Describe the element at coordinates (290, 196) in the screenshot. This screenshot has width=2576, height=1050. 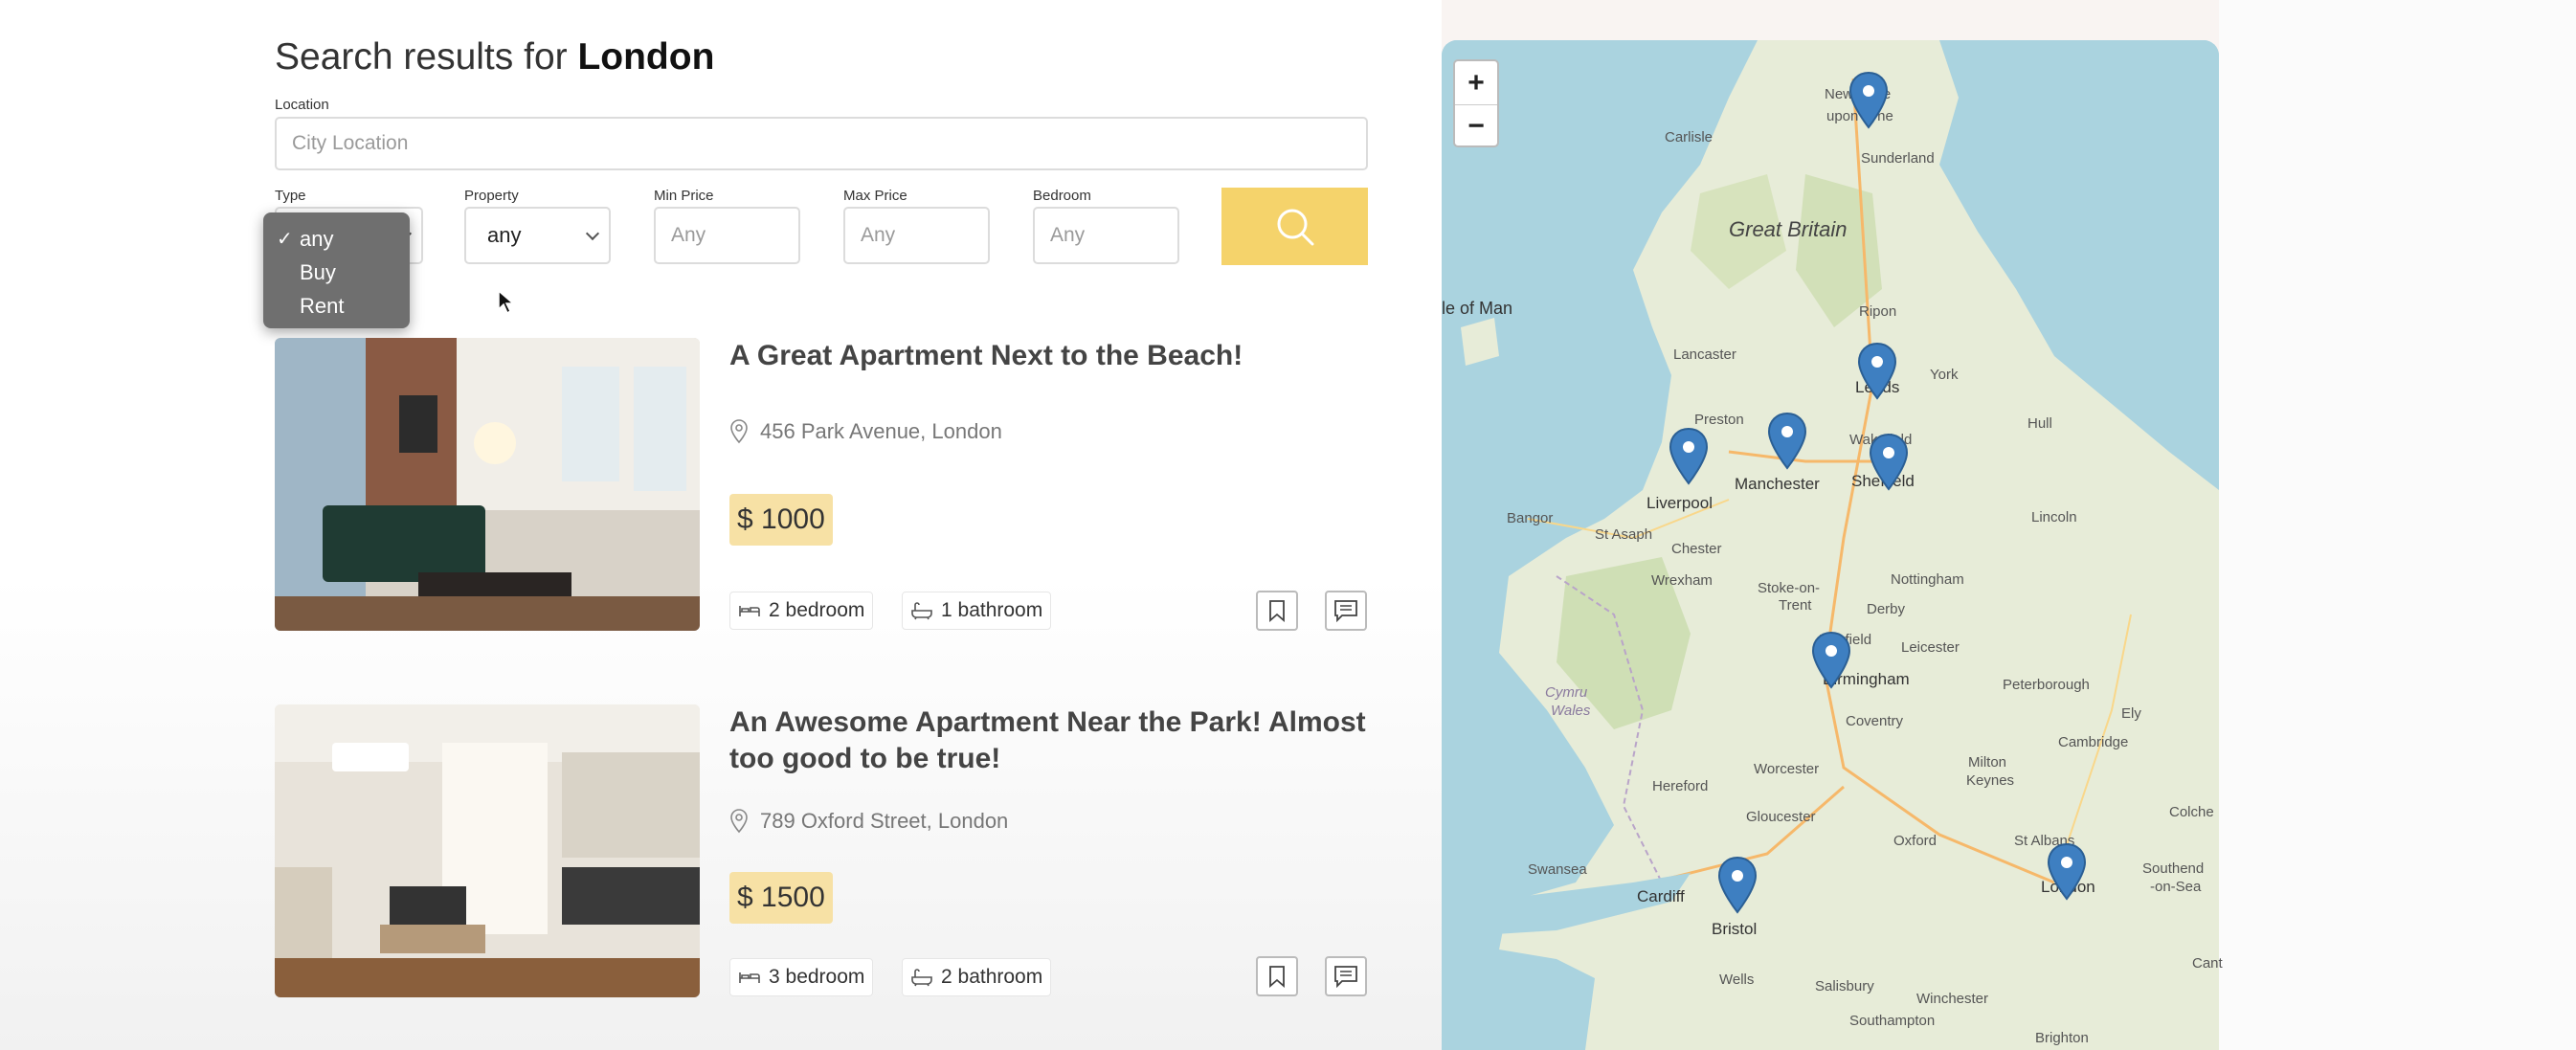
I see `type-label: Type` at that location.